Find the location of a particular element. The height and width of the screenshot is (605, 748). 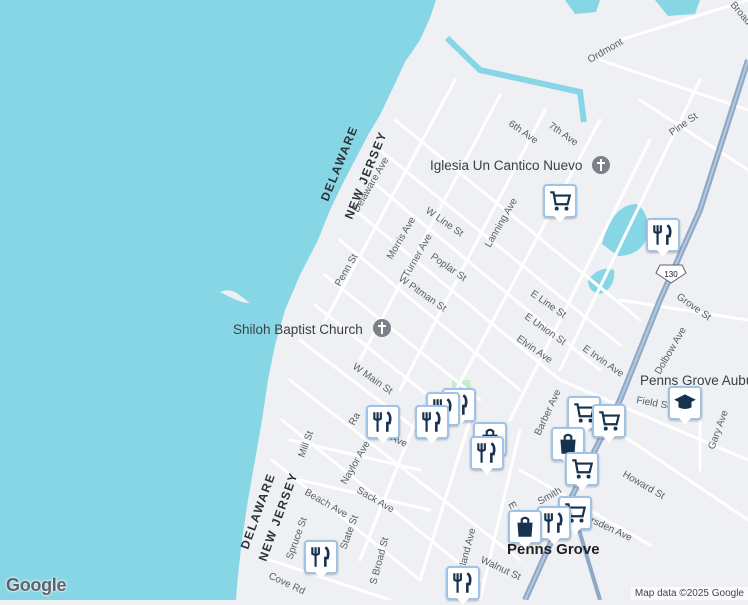

graduation-cap-icon is located at coordinates (685, 401).